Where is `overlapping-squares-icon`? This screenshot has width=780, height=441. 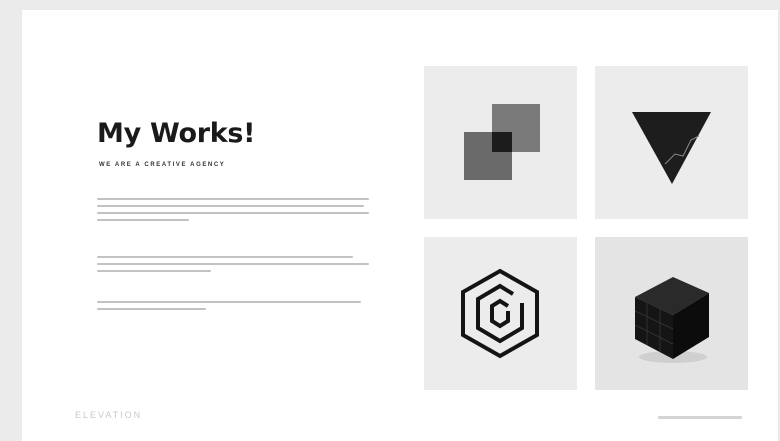 overlapping-squares-icon is located at coordinates (502, 142).